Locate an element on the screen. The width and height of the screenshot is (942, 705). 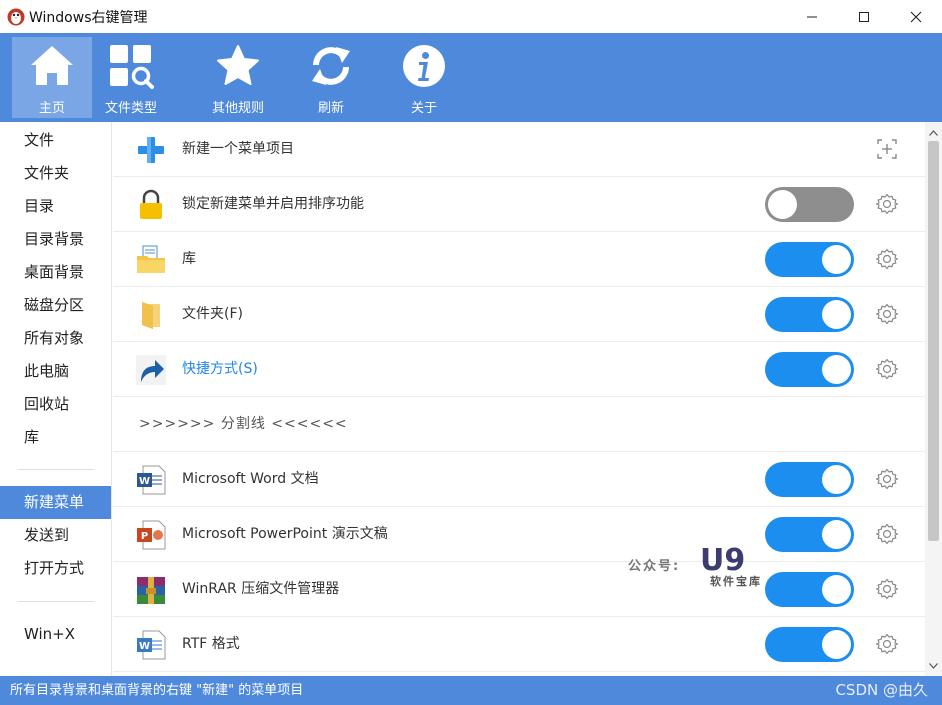
minimize-icon is located at coordinates (812, 16).